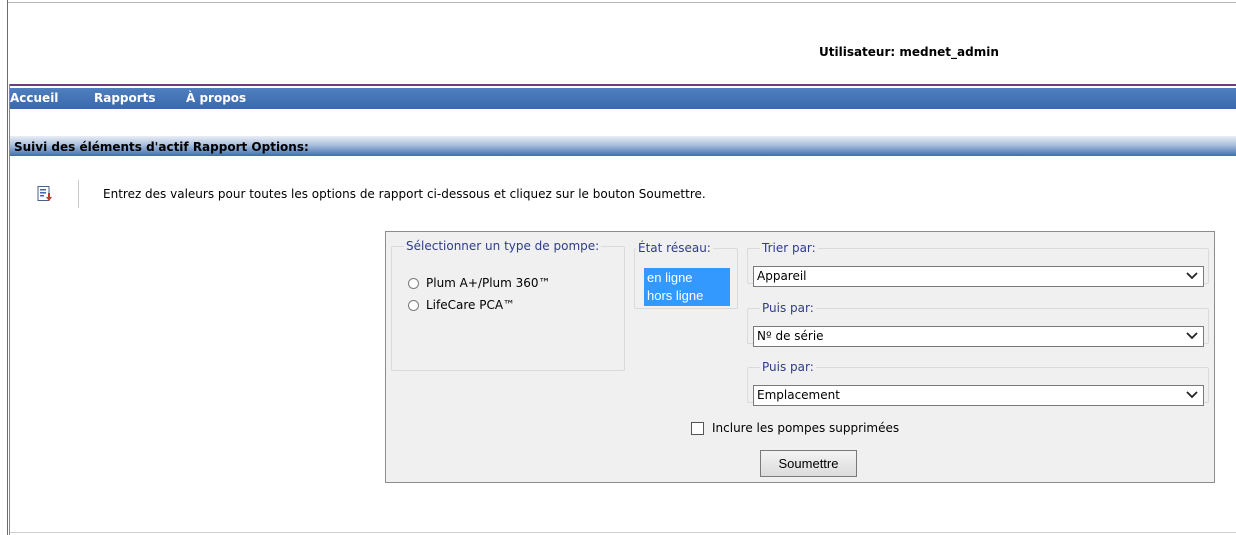 The image size is (1236, 535). Describe the element at coordinates (808, 463) in the screenshot. I see `submit-button: Soumettre` at that location.